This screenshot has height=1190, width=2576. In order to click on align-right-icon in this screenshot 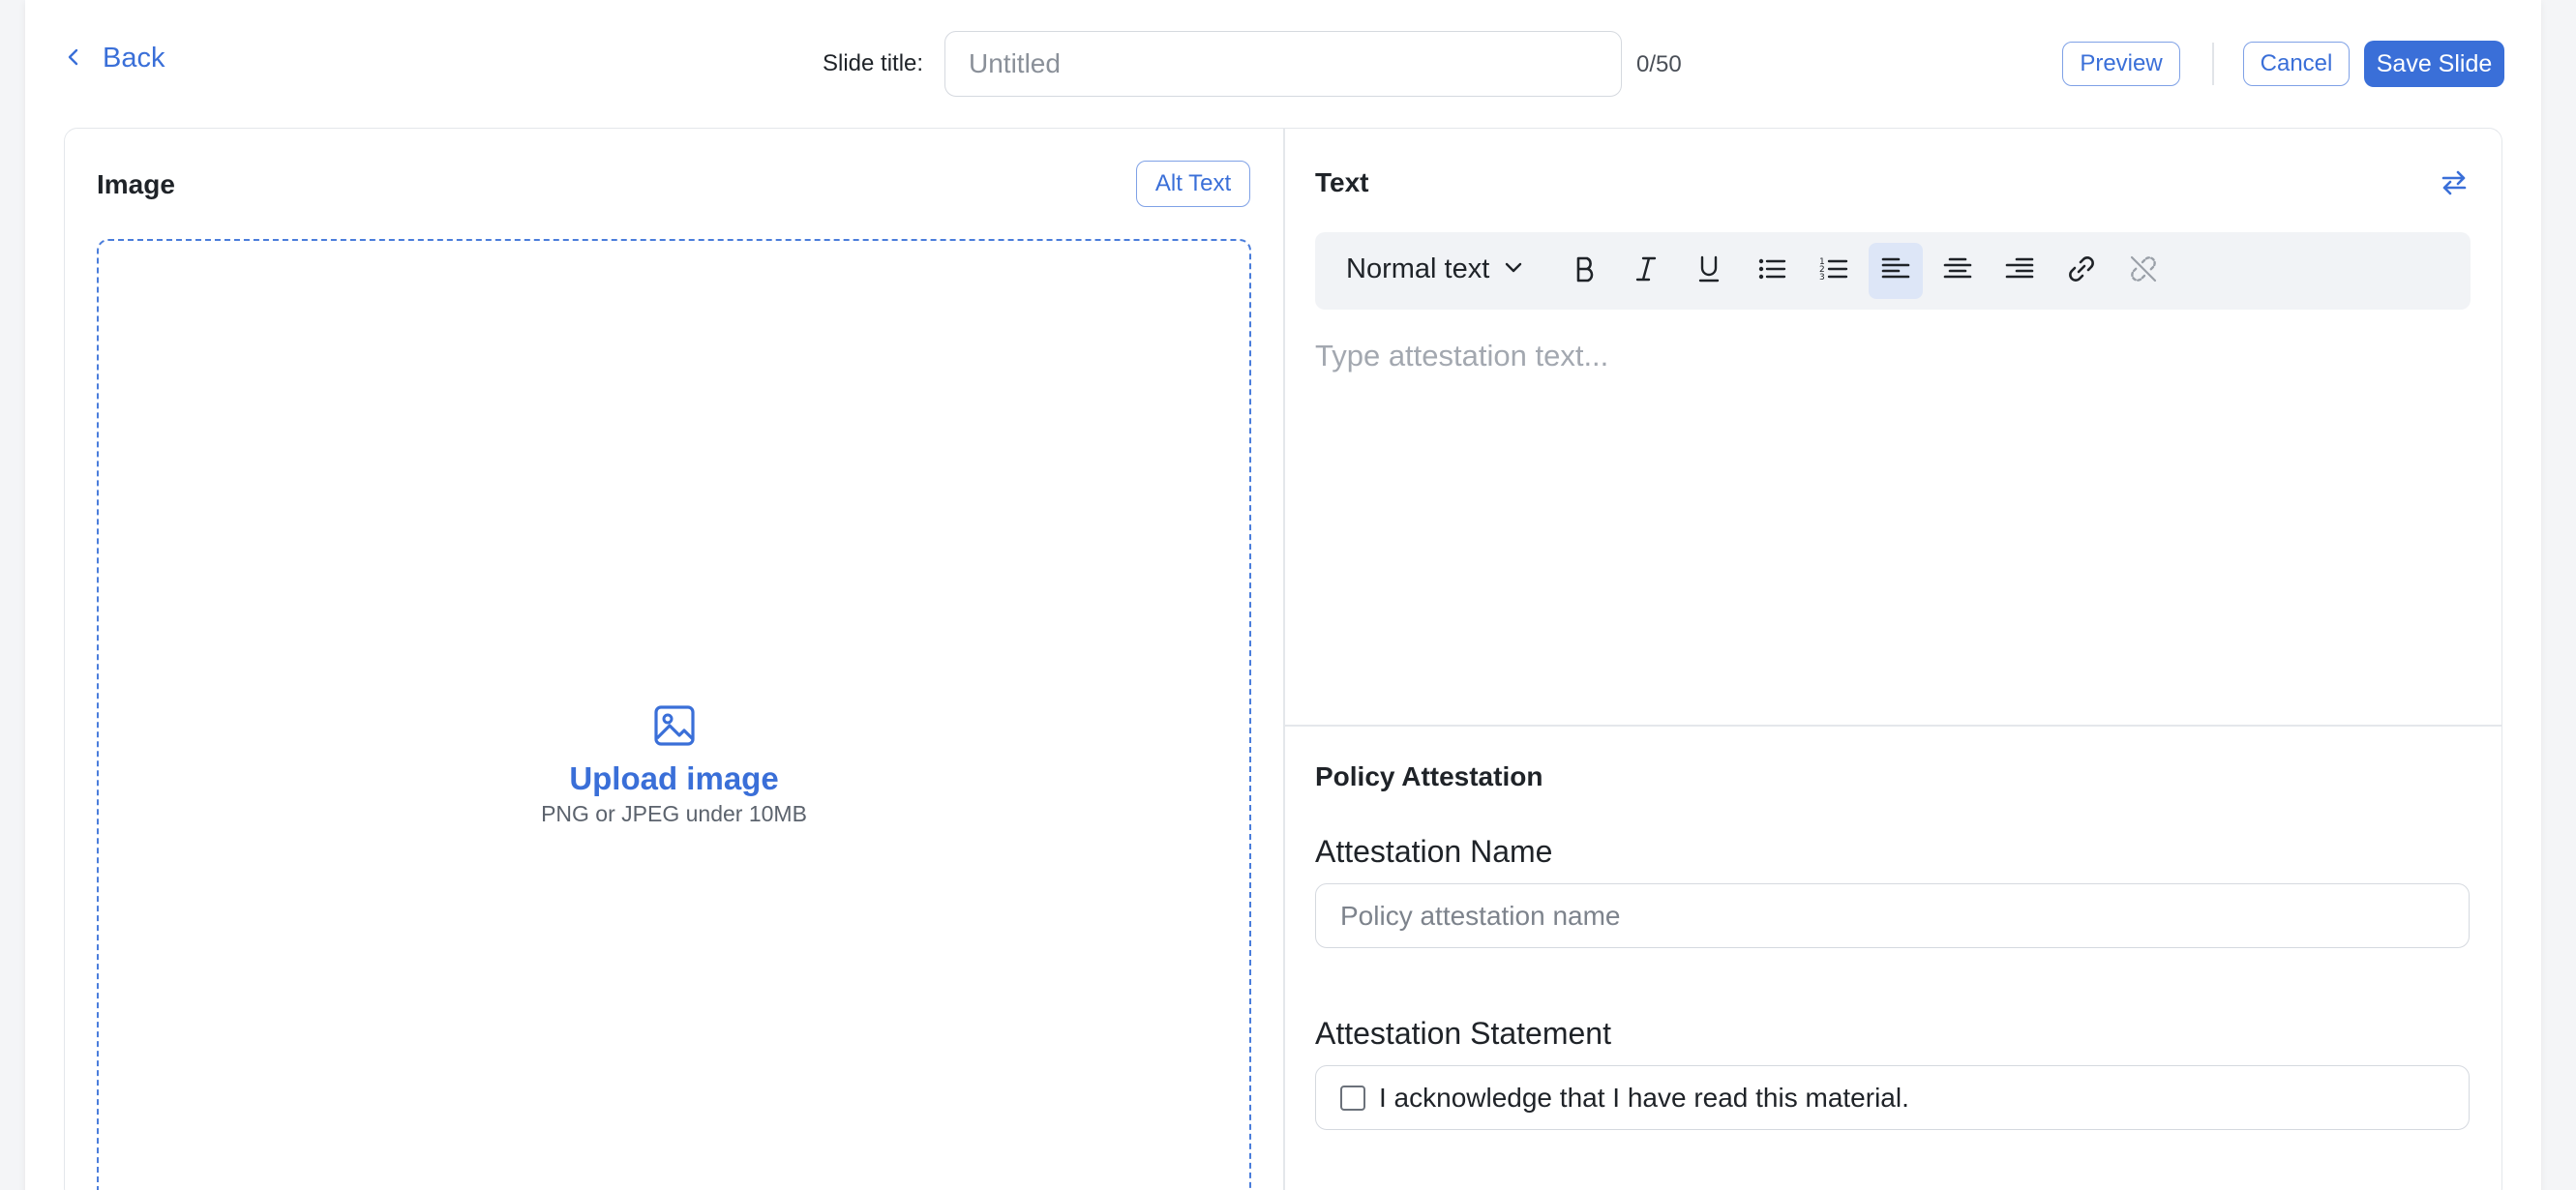, I will do `click(2019, 272)`.